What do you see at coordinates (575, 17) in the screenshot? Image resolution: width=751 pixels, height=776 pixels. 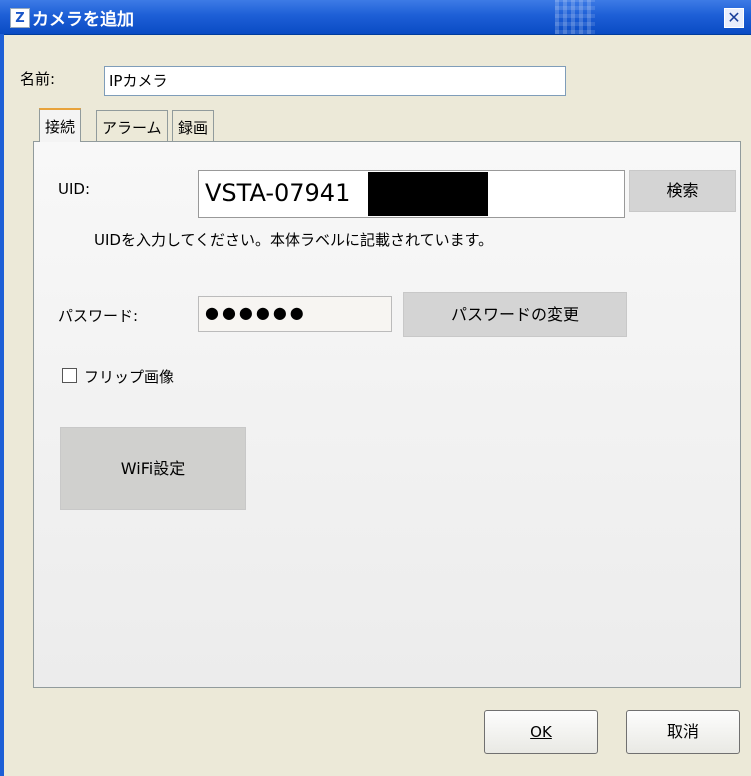 I see `title-decoration` at bounding box center [575, 17].